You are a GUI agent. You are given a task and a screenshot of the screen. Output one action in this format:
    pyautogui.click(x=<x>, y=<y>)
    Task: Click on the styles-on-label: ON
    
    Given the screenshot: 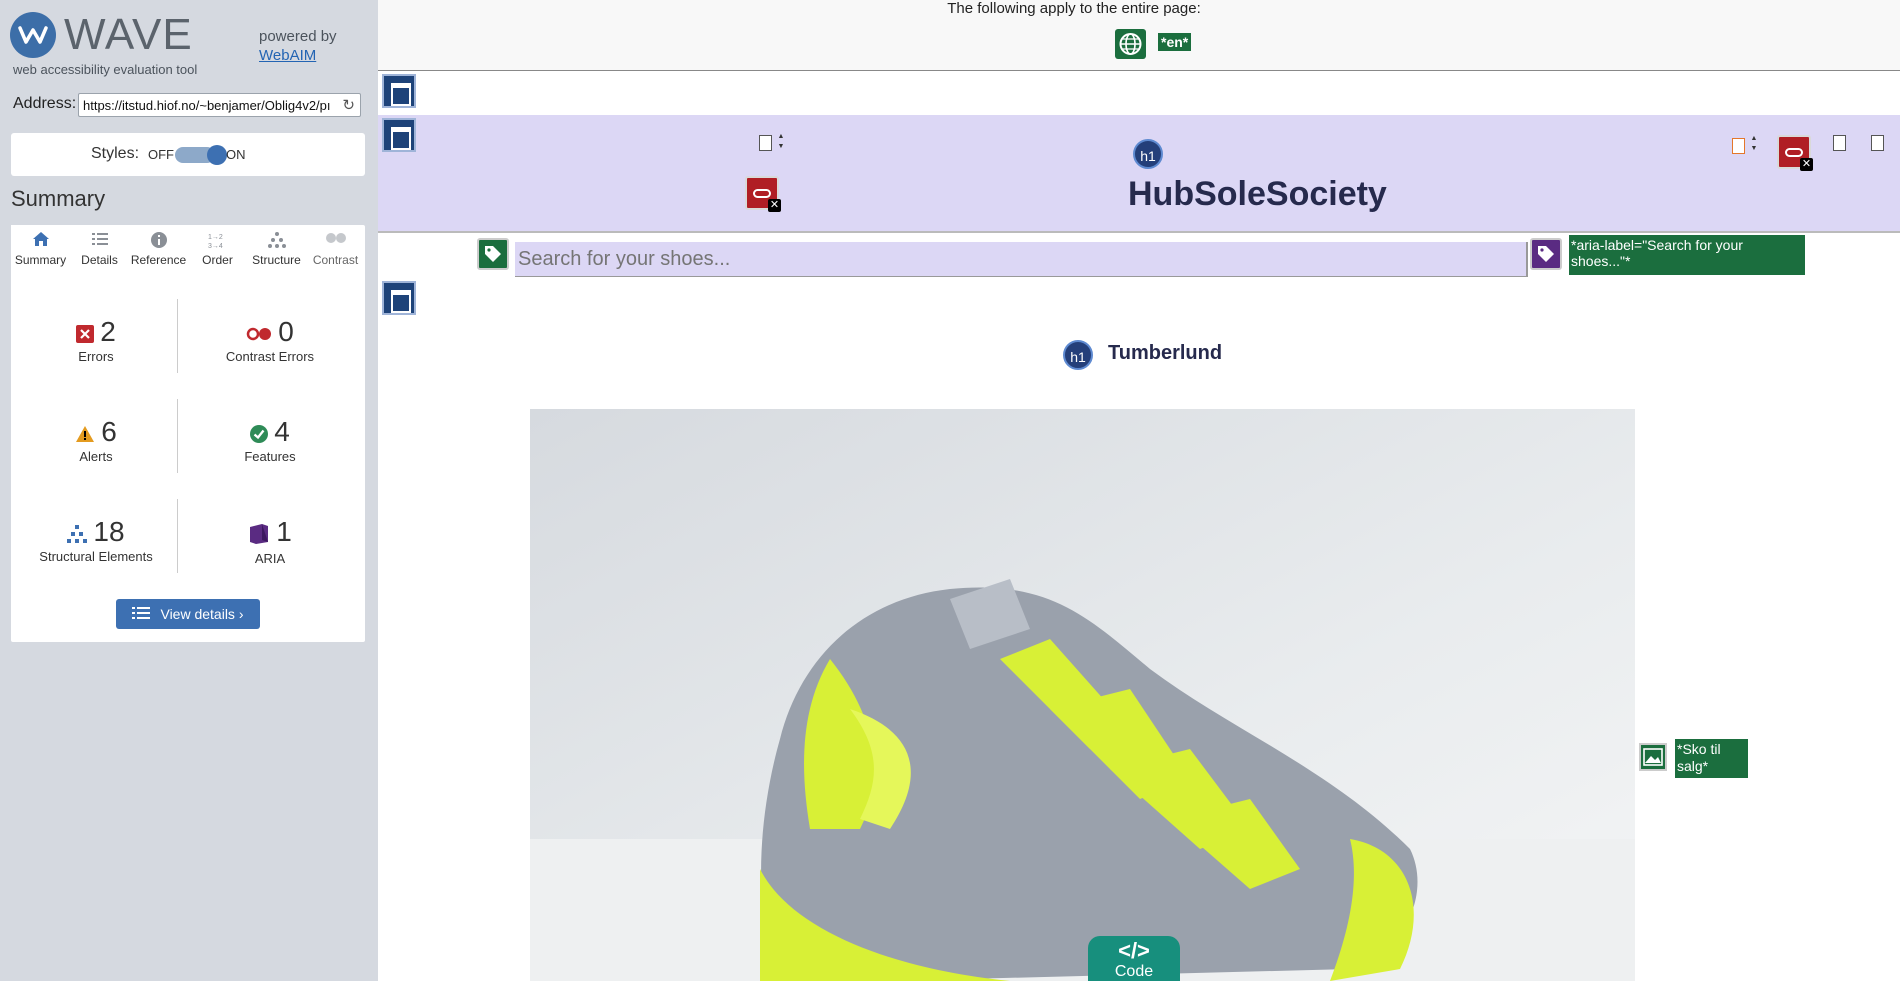 What is the action you would take?
    pyautogui.click(x=236, y=154)
    